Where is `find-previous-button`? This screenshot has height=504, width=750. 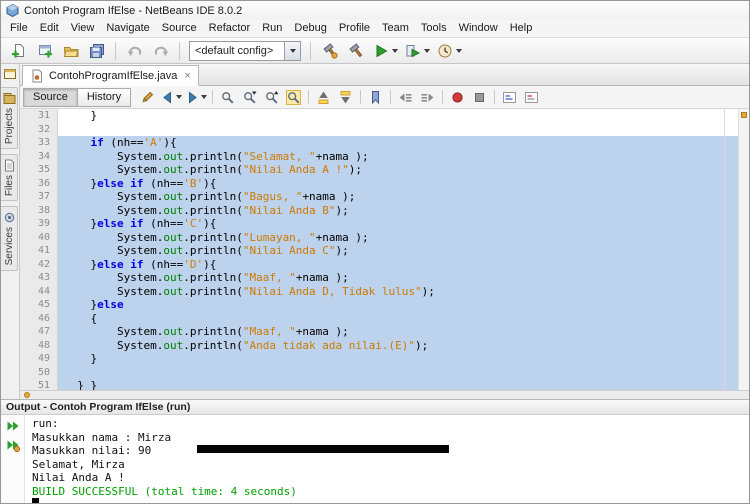 find-previous-button is located at coordinates (271, 97).